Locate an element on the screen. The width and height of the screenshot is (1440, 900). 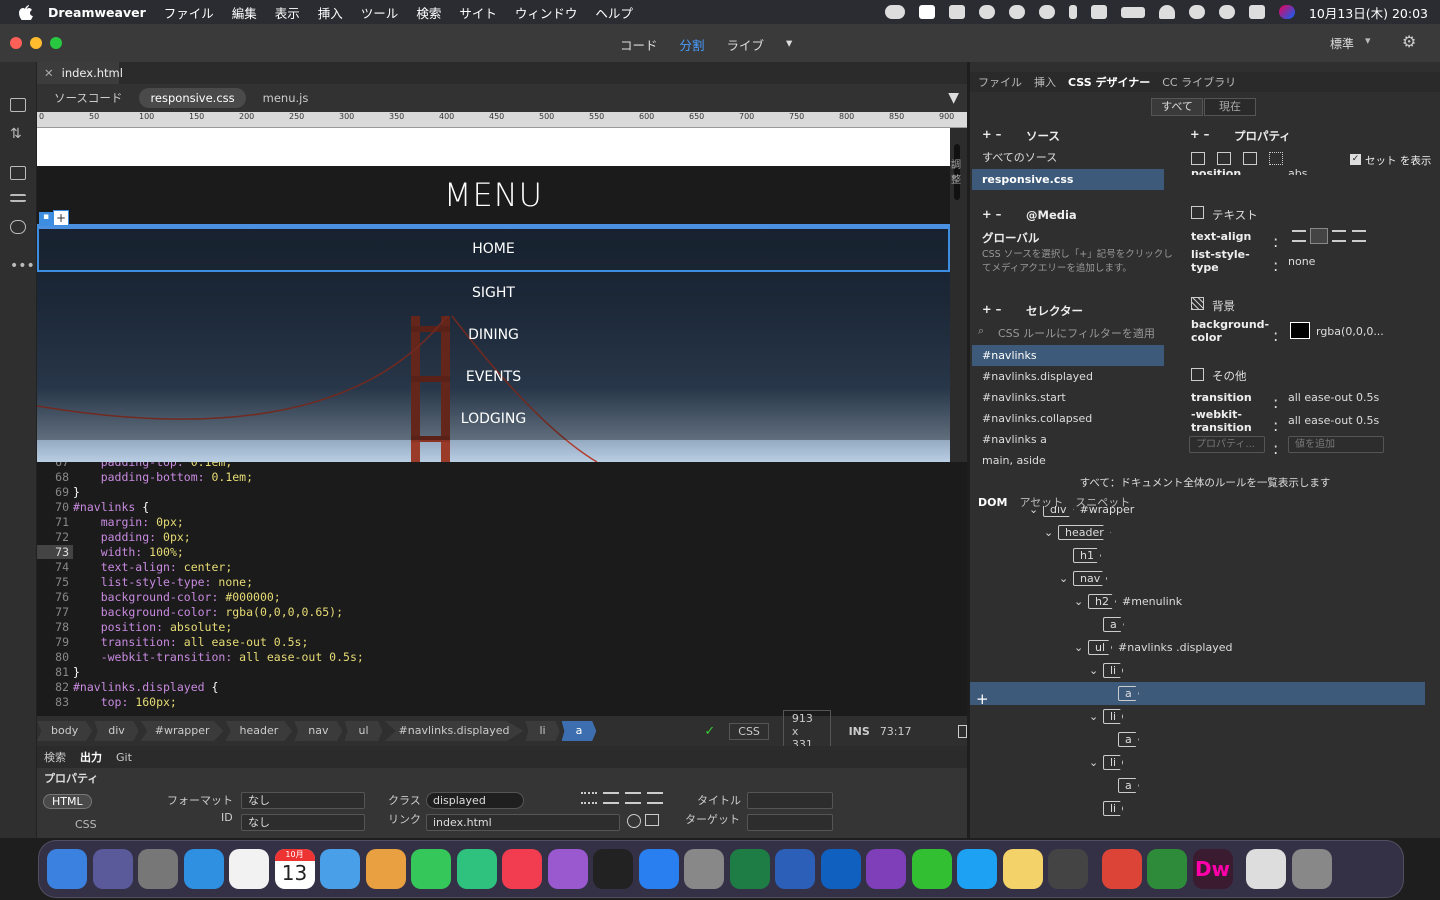
ordered-list-icon is located at coordinates (611, 798).